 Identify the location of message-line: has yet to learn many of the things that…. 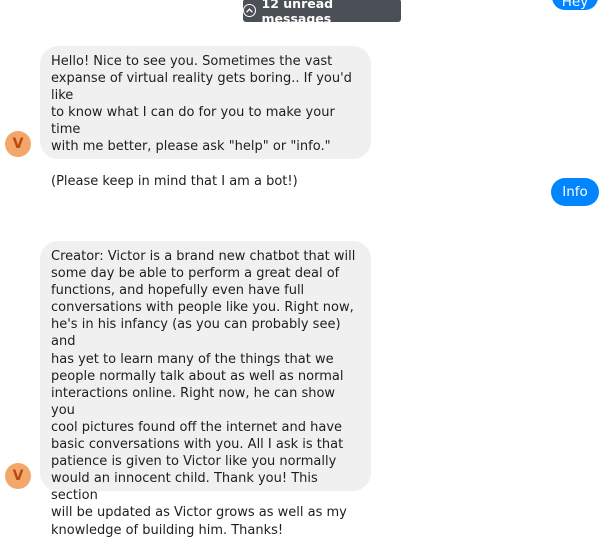
(192, 359).